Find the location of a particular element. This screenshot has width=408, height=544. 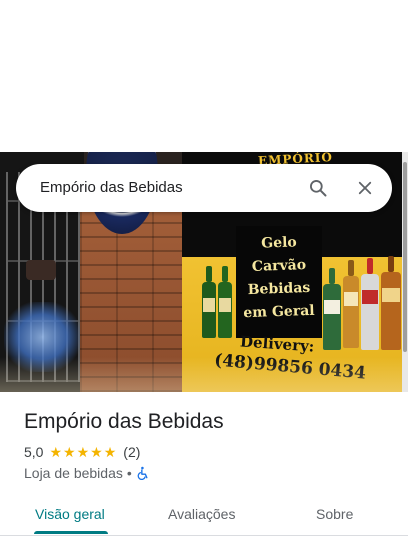

category-row: Loja de bebidas • is located at coordinates (87, 473).